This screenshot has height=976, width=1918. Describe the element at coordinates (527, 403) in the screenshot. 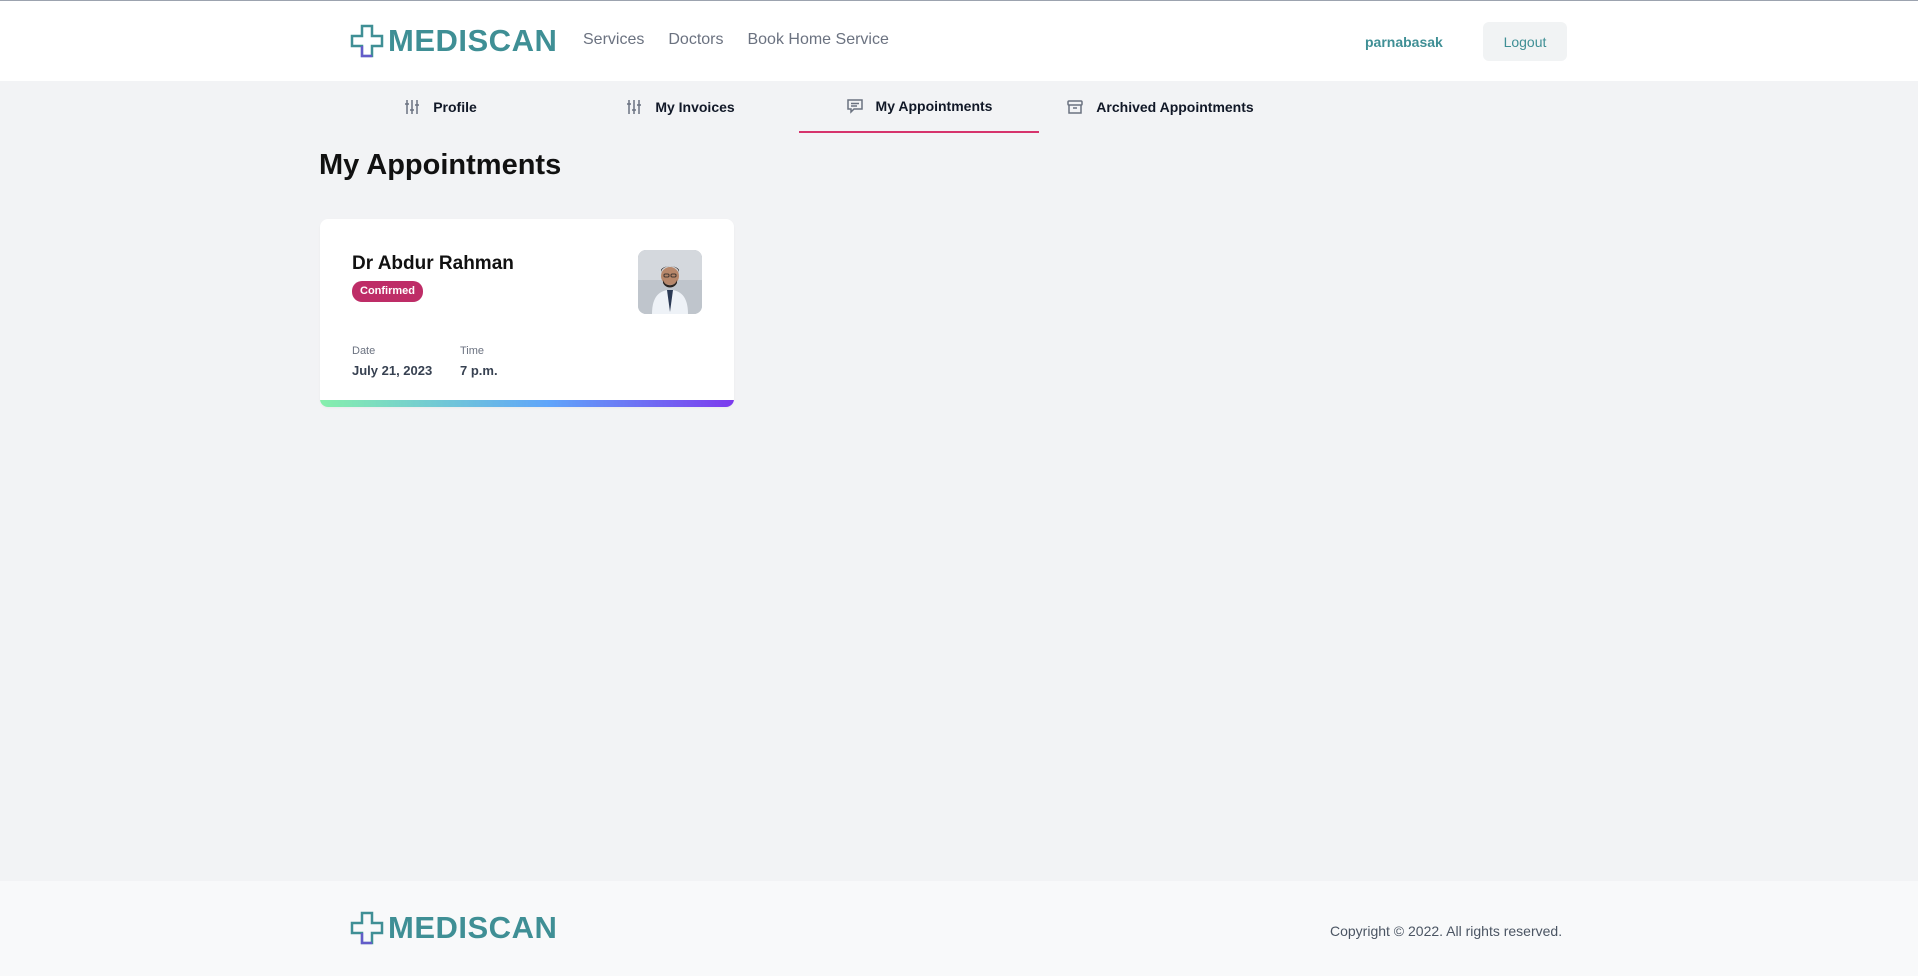

I see `card-accent-bar` at that location.